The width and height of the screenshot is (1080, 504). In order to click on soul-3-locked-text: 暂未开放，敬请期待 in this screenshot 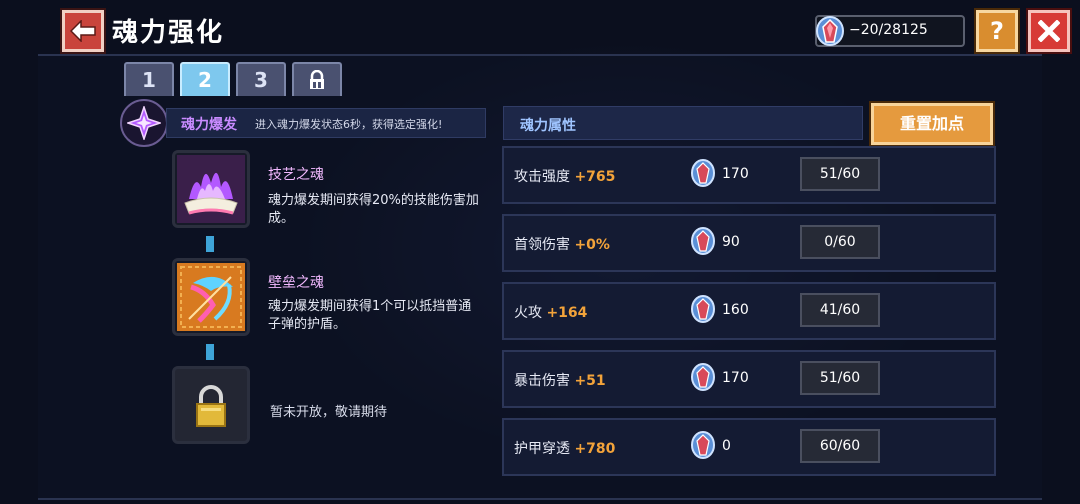, I will do `click(329, 412)`.